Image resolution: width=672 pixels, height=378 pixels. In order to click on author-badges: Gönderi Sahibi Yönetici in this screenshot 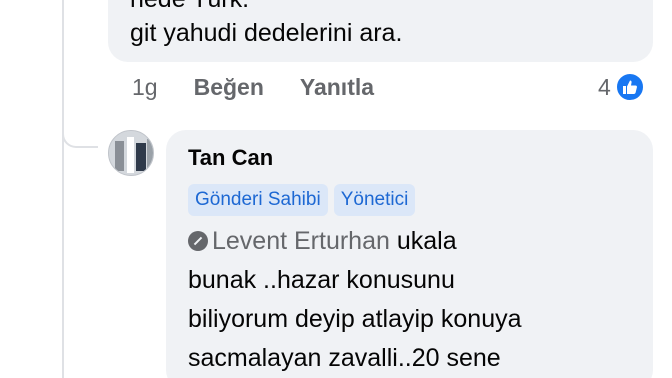, I will do `click(409, 200)`.